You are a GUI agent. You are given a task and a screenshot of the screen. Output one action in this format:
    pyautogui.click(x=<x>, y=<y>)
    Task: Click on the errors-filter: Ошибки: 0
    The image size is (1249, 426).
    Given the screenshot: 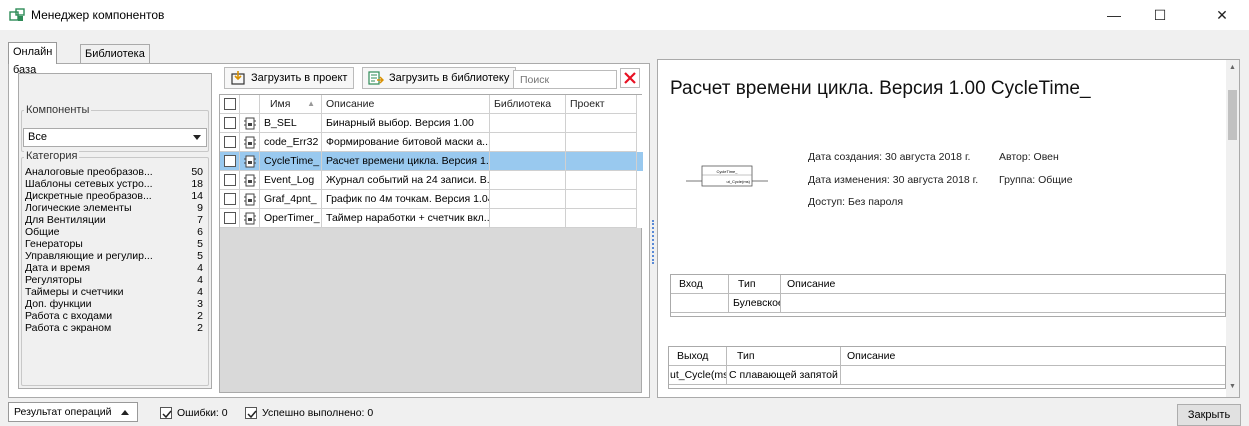 What is the action you would take?
    pyautogui.click(x=194, y=413)
    